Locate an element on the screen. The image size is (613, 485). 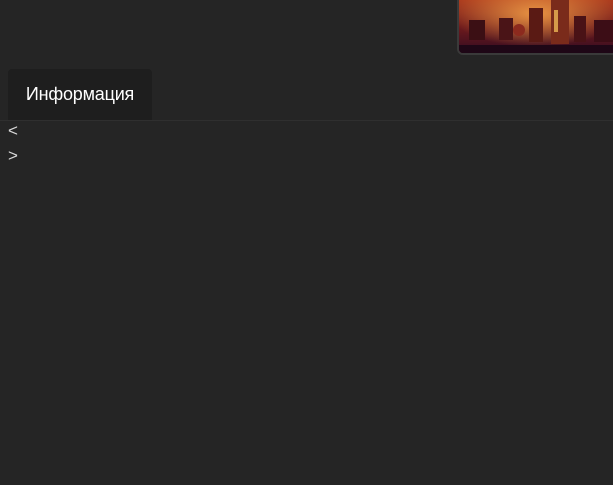
tab-bar: Информация is located at coordinates (306, 95).